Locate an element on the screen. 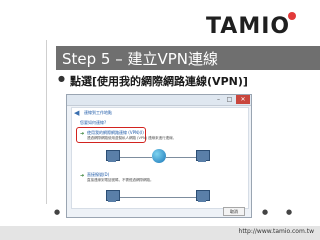  dialog-footer: 取消 is located at coordinates (159, 211).